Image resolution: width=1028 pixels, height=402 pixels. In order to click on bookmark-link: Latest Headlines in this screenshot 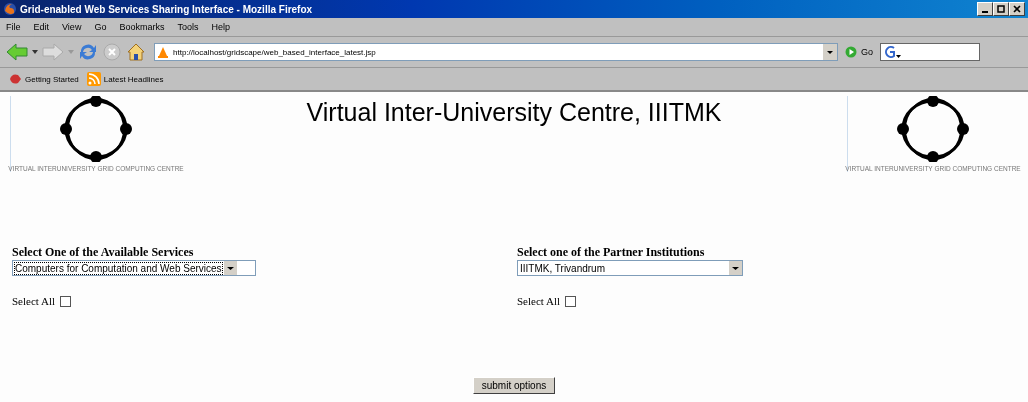, I will do `click(125, 79)`.